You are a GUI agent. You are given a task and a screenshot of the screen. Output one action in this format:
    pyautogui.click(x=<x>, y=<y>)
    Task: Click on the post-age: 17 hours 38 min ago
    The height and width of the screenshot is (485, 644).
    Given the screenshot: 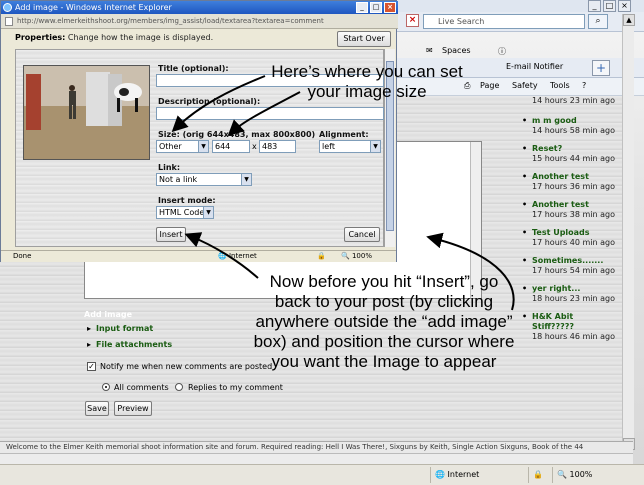 What is the action you would take?
    pyautogui.click(x=573, y=214)
    